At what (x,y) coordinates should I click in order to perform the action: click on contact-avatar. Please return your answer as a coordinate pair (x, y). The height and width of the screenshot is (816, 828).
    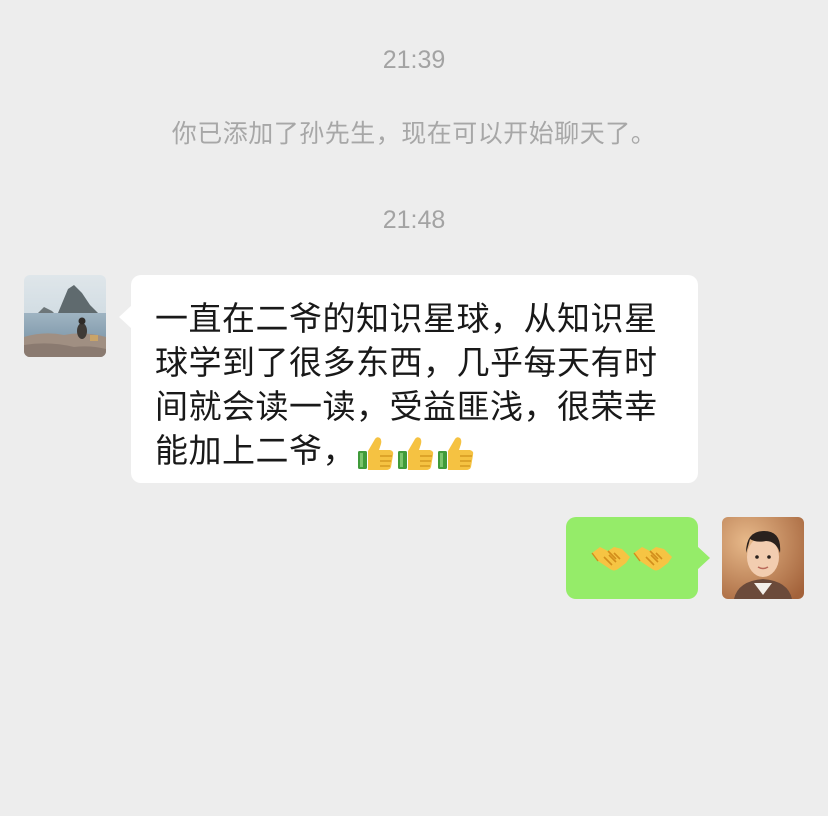
    Looking at the image, I should click on (65, 316).